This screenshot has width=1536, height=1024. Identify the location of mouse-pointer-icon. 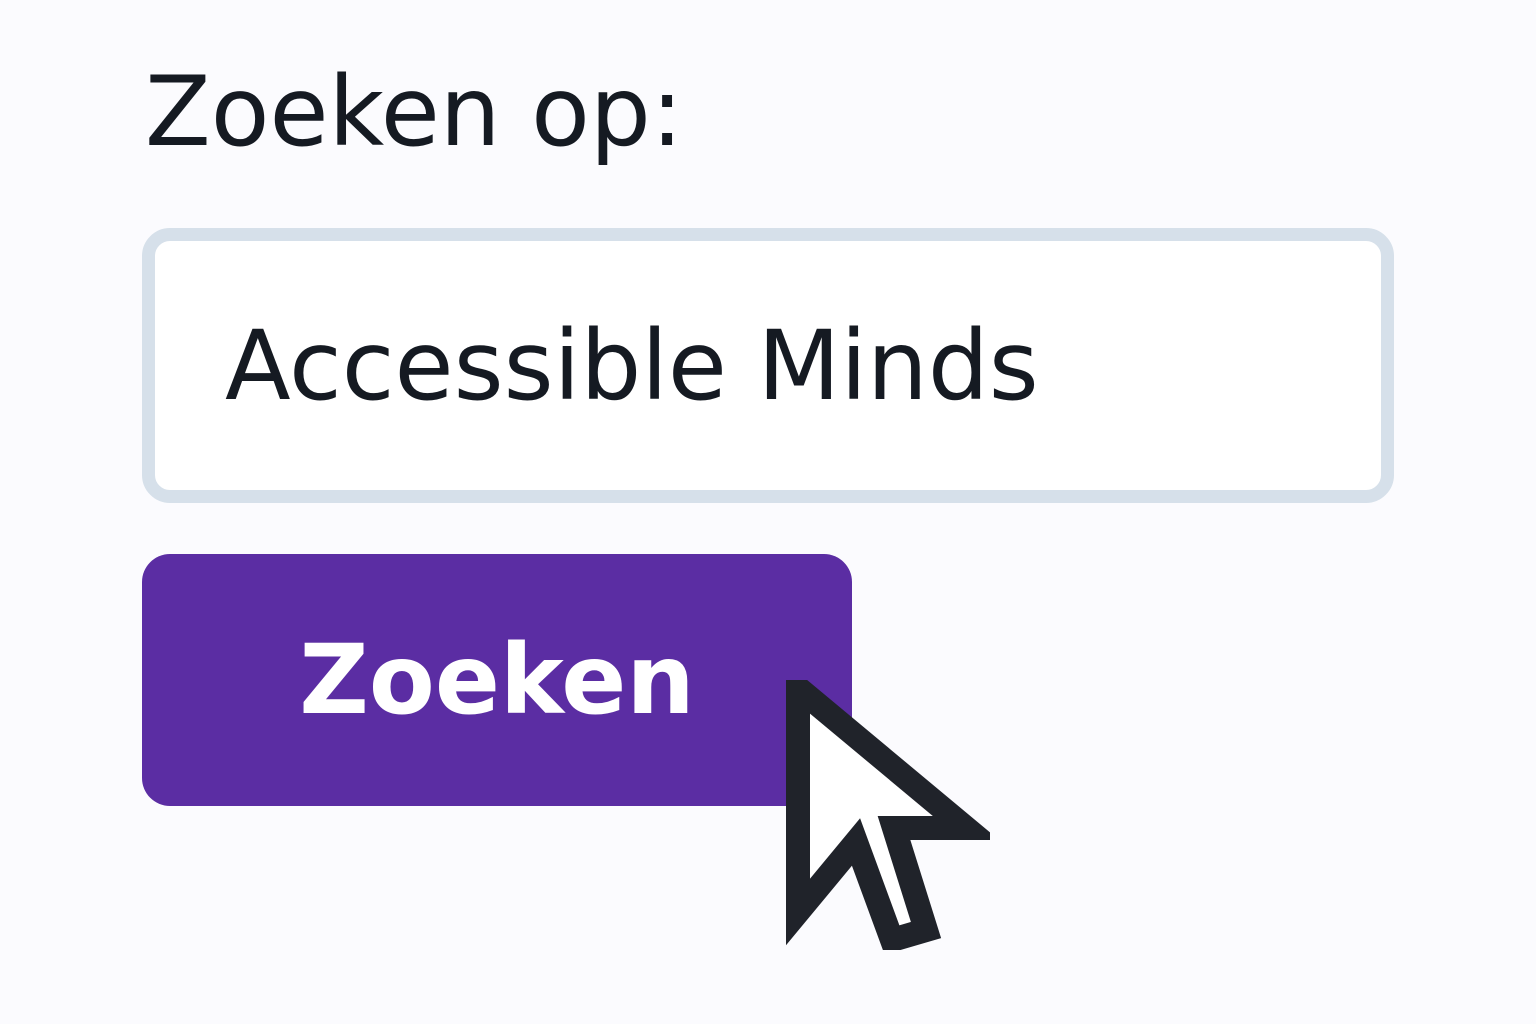
(888, 815).